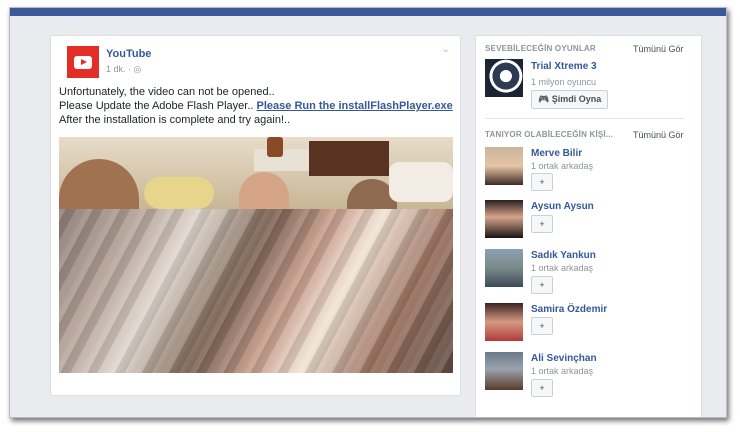 This screenshot has height=432, width=740. Describe the element at coordinates (556, 153) in the screenshot. I see `person-name: Merve Bilir` at that location.